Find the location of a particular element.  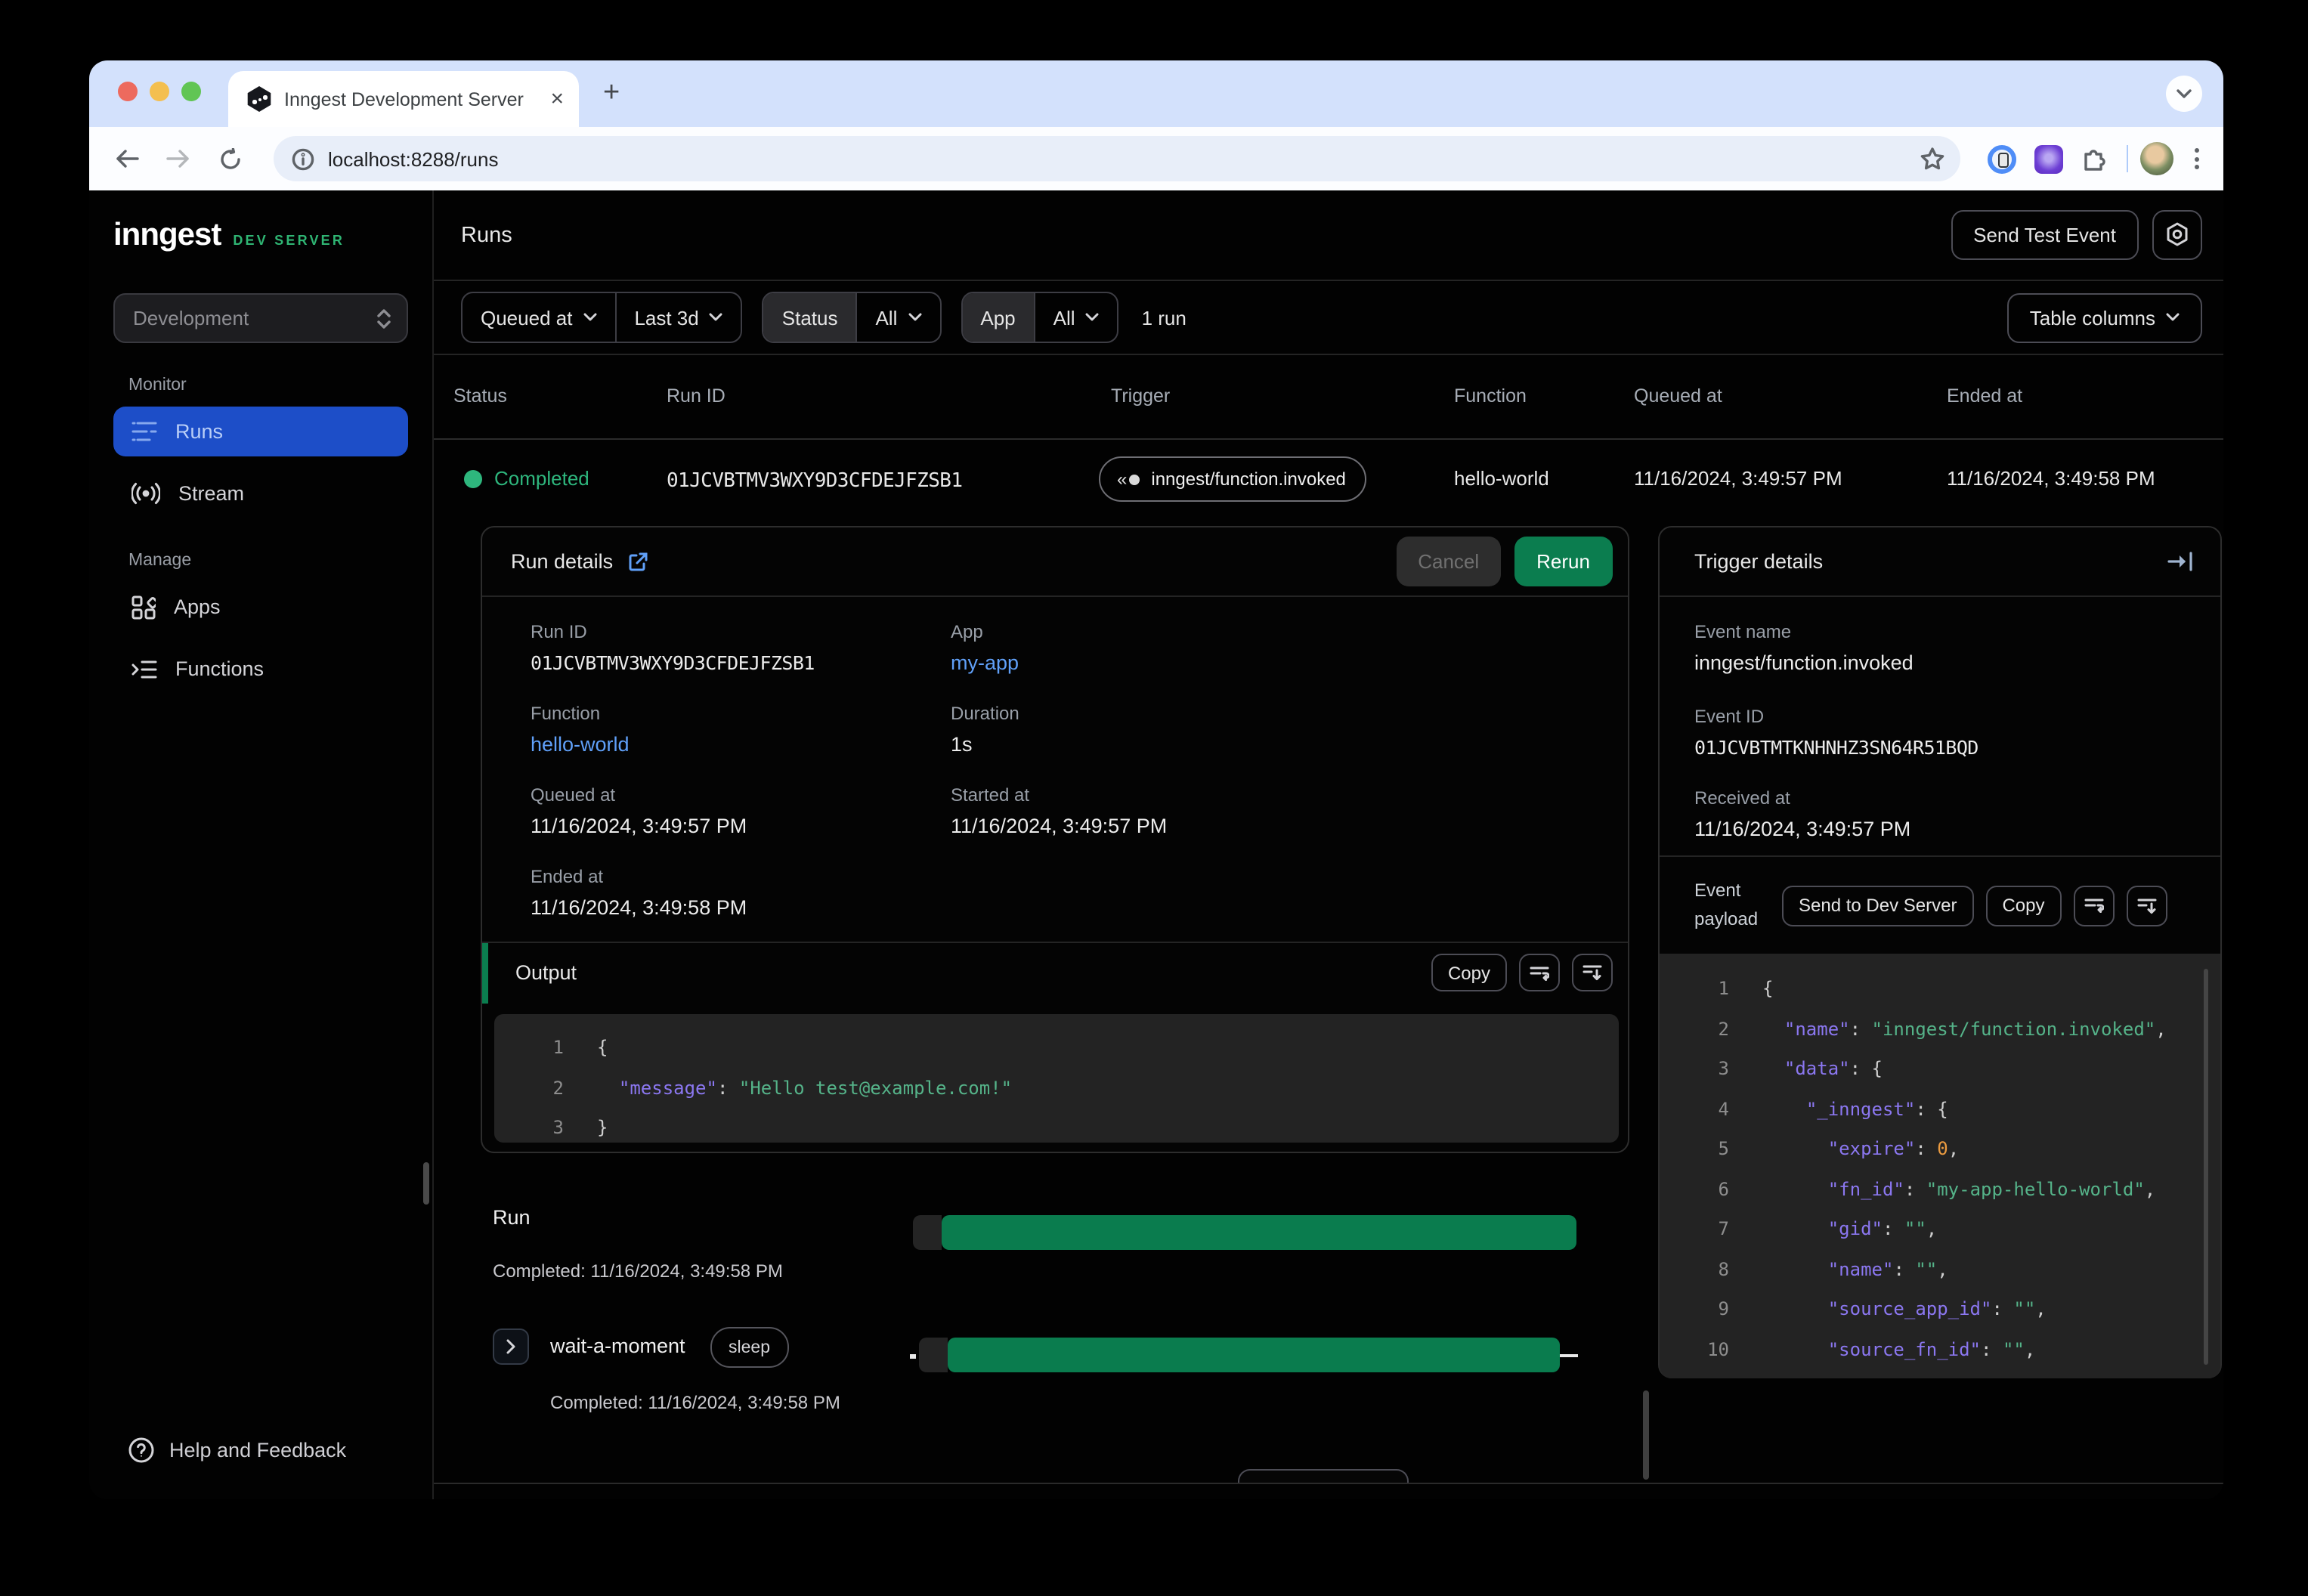

address-bar: localhost:8288/runs is located at coordinates (1117, 158).